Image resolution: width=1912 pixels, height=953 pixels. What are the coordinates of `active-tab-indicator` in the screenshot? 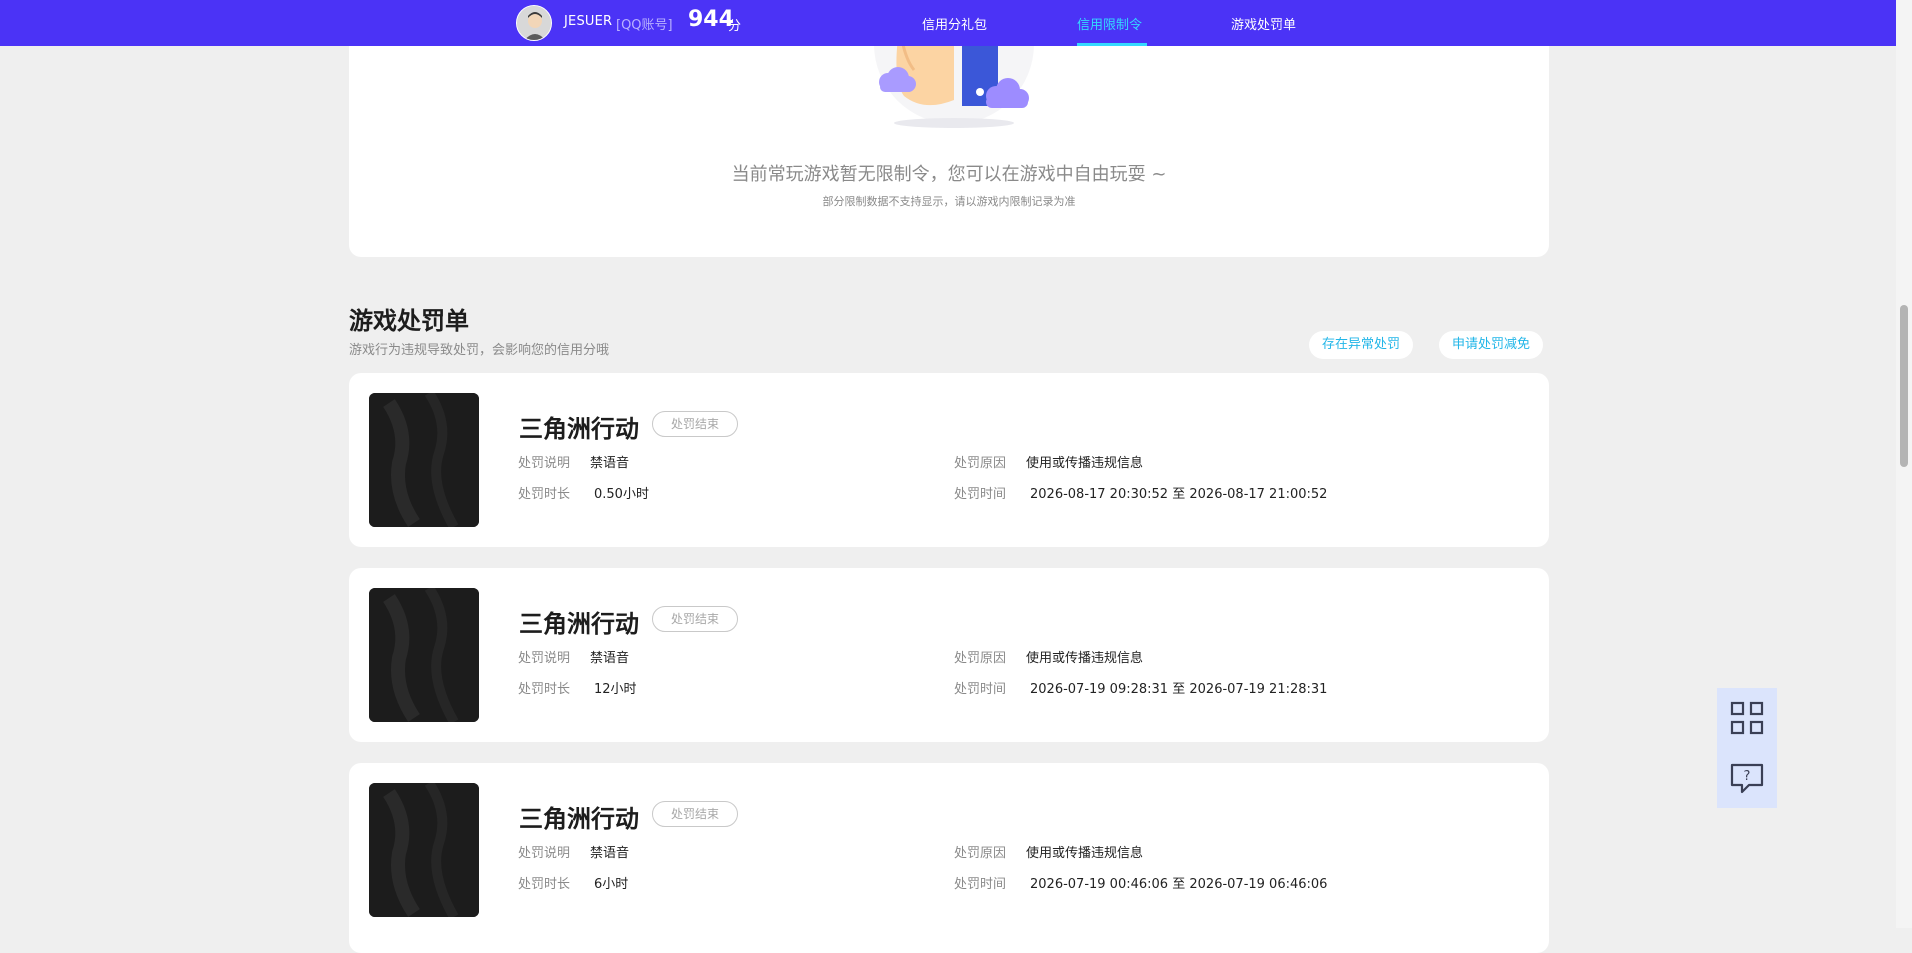 It's located at (1112, 44).